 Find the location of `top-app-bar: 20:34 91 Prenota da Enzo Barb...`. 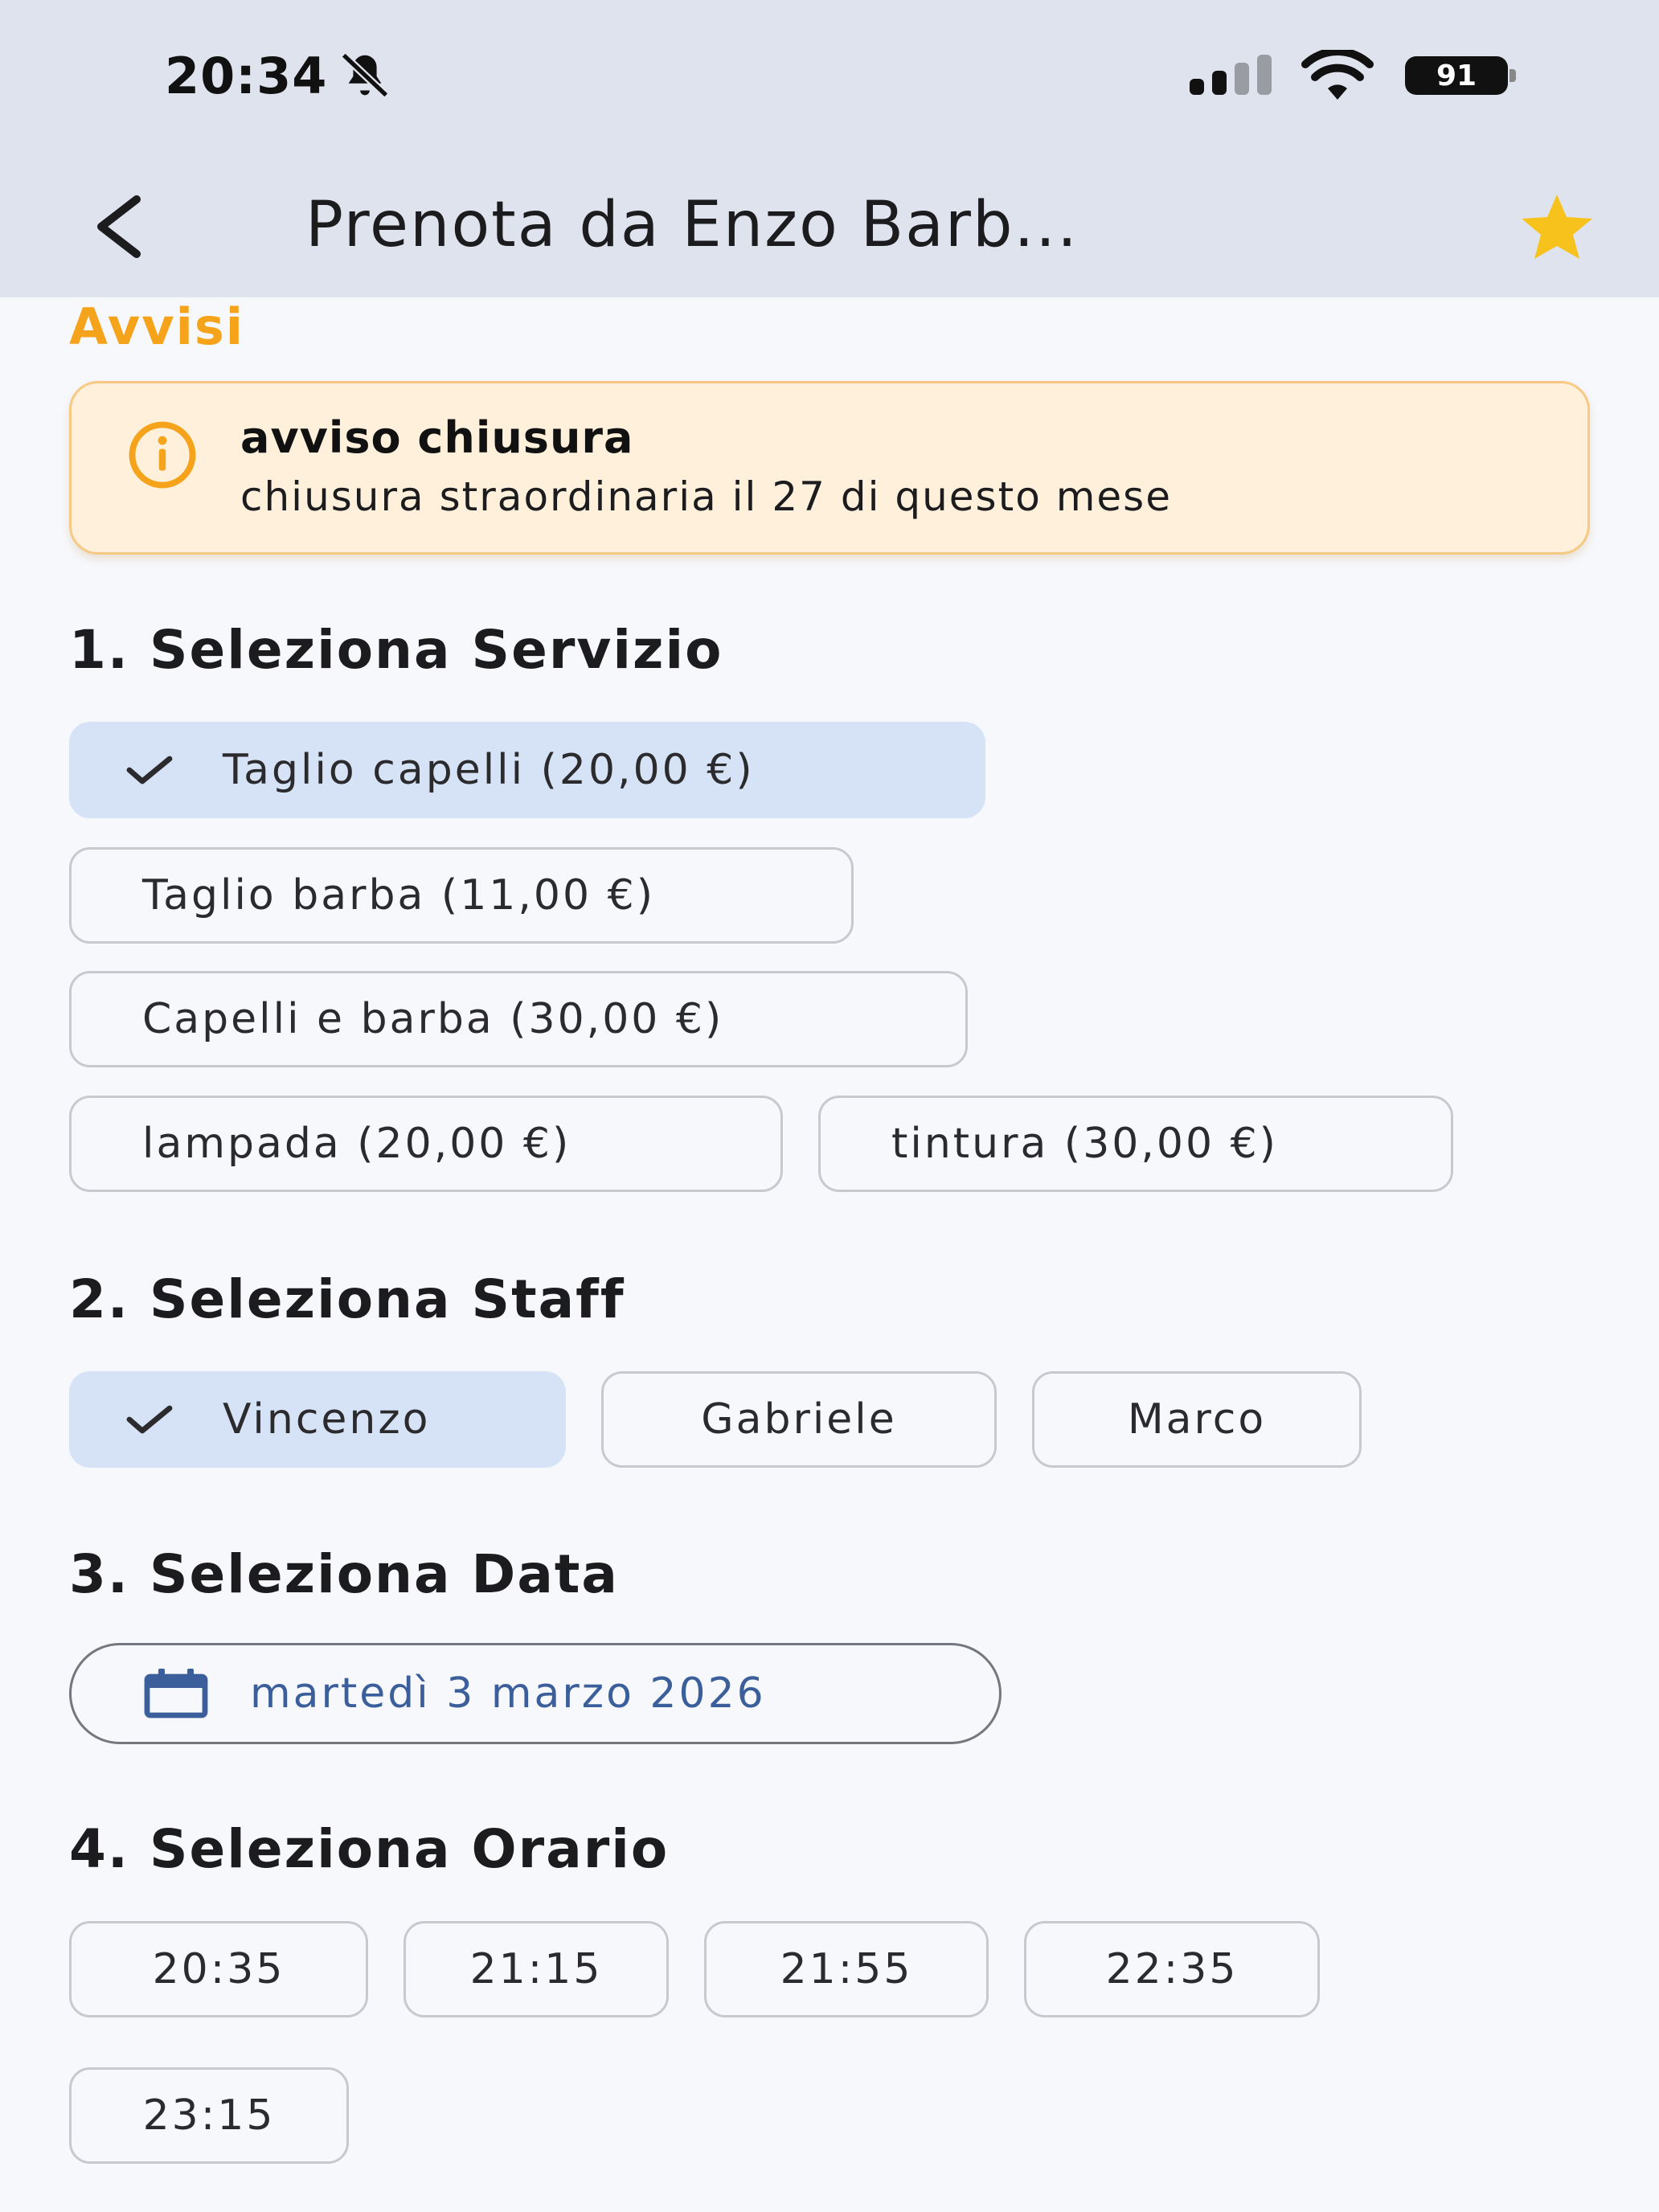

top-app-bar: 20:34 91 Prenota da Enzo Barb... is located at coordinates (829, 148).